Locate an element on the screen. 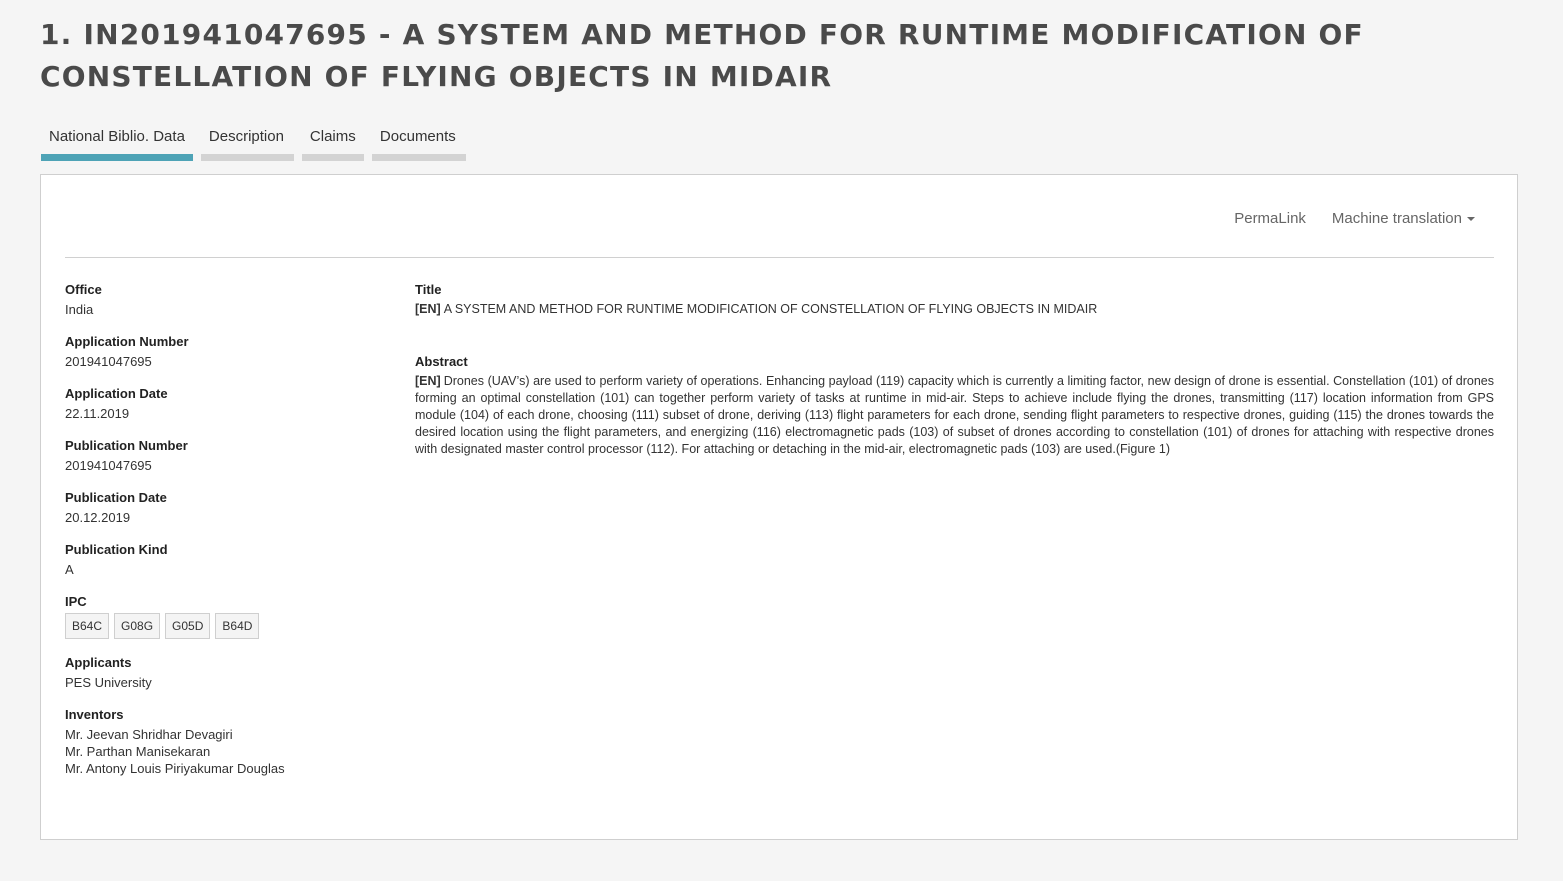  application-date-value: 22.11.2019 is located at coordinates (225, 413).